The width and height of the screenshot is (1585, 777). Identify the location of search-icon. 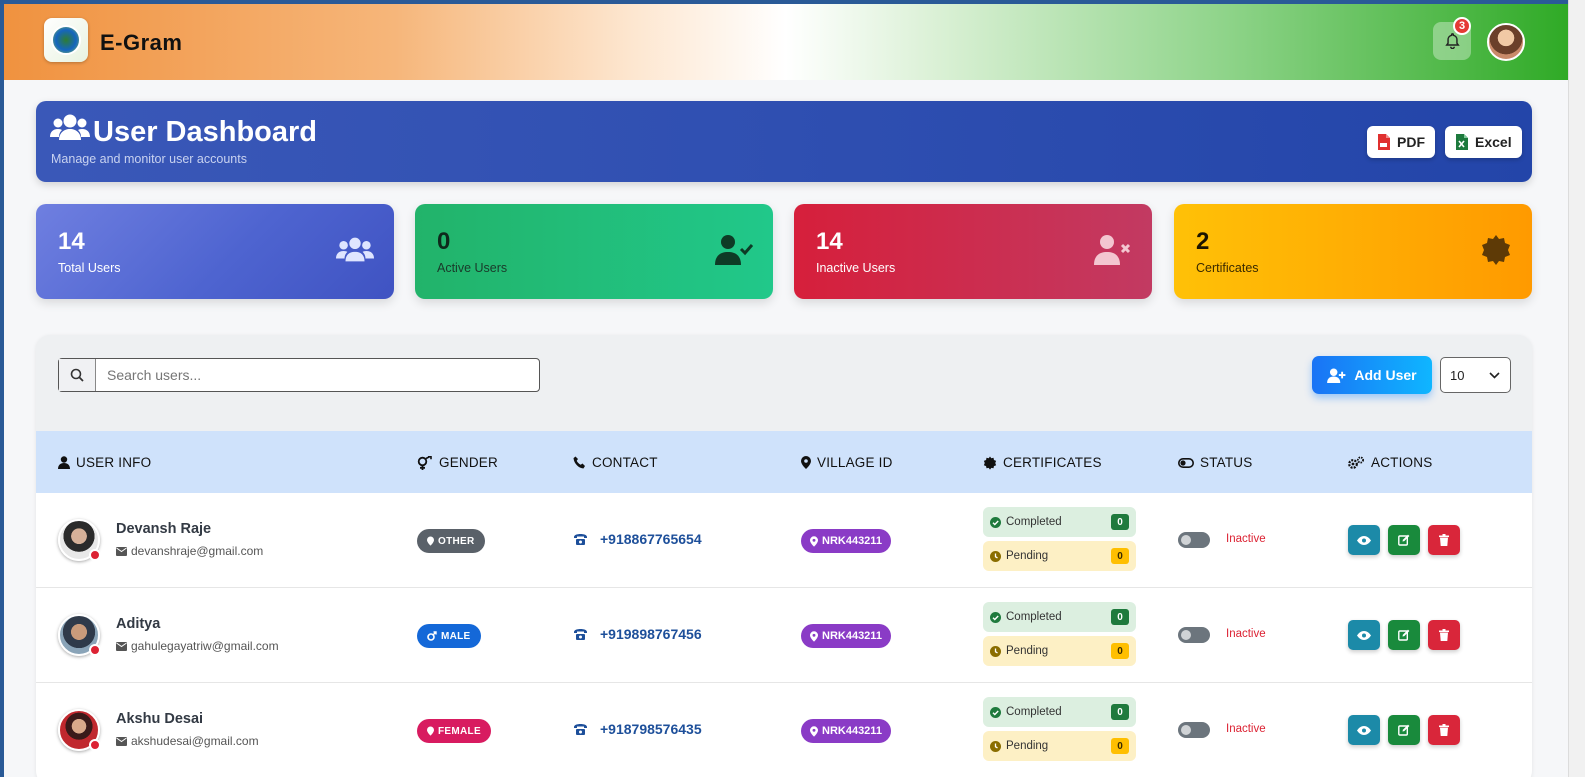
(77, 375).